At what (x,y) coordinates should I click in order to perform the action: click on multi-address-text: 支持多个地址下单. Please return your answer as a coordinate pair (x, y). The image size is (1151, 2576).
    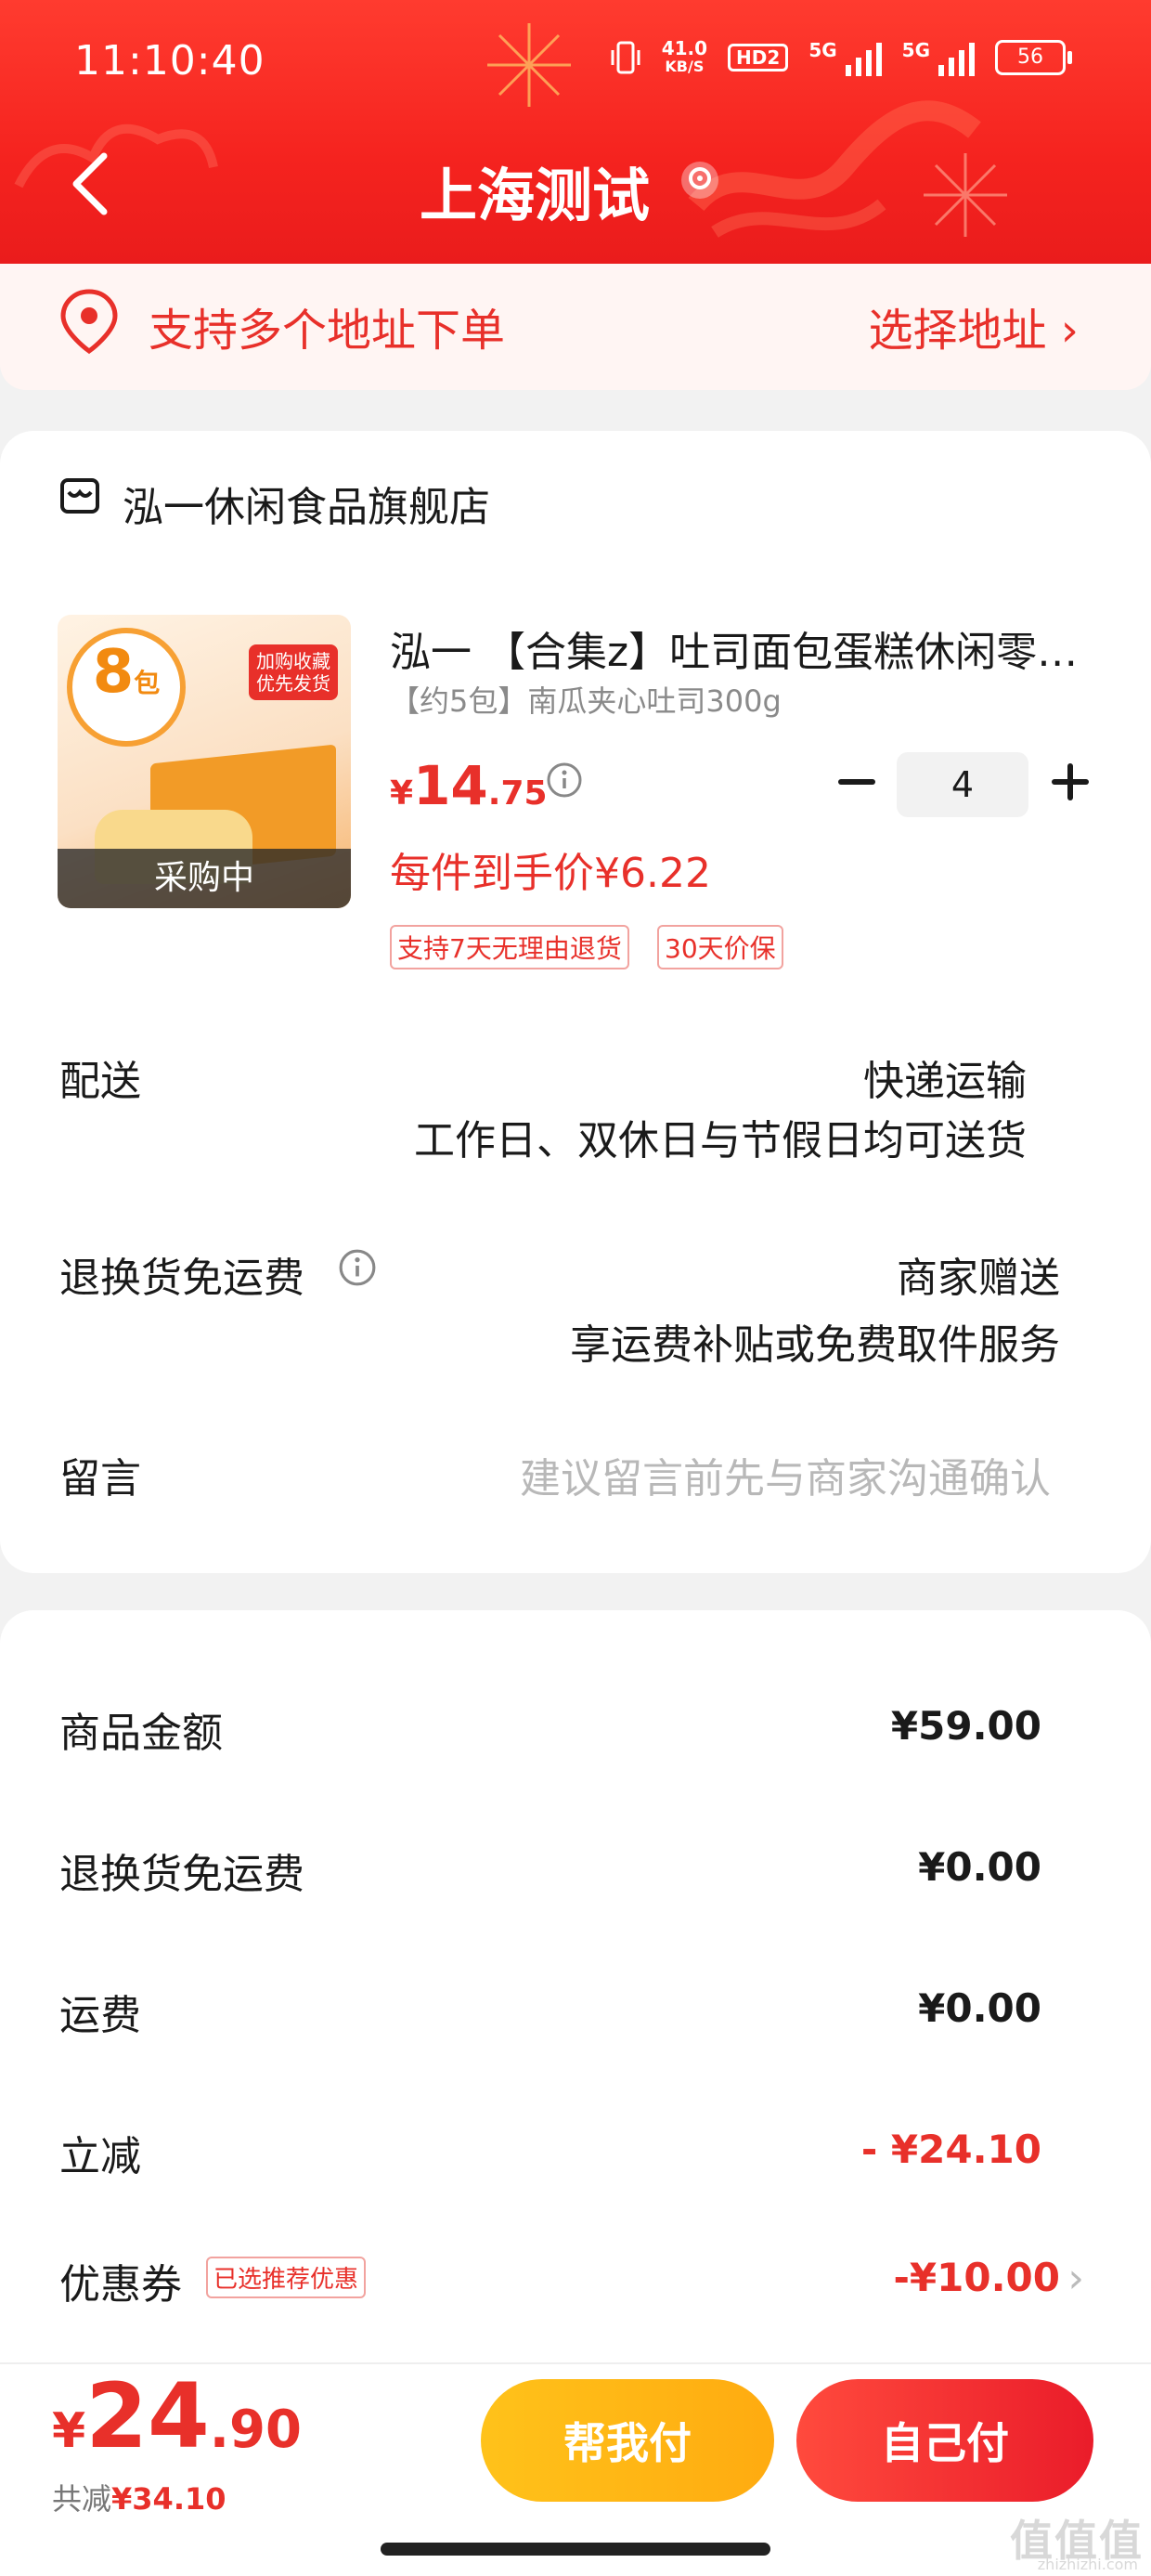
    Looking at the image, I should click on (327, 331).